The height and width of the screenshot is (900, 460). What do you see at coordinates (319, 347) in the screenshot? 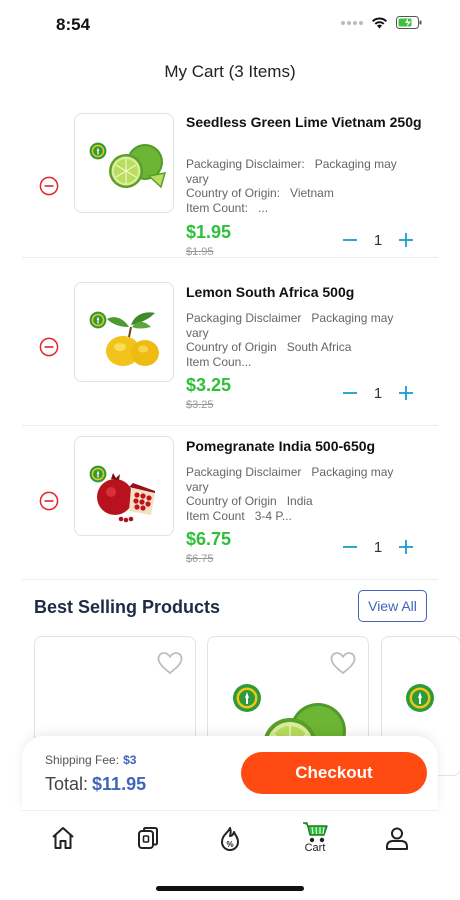
I see `detail-value: South Africa` at bounding box center [319, 347].